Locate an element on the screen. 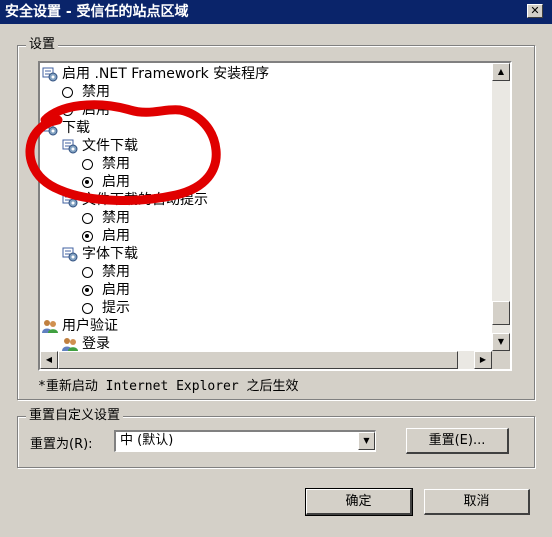 The width and height of the screenshot is (552, 537). tree-category: 启用 .NET Framework 安装程序 is located at coordinates (155, 74).